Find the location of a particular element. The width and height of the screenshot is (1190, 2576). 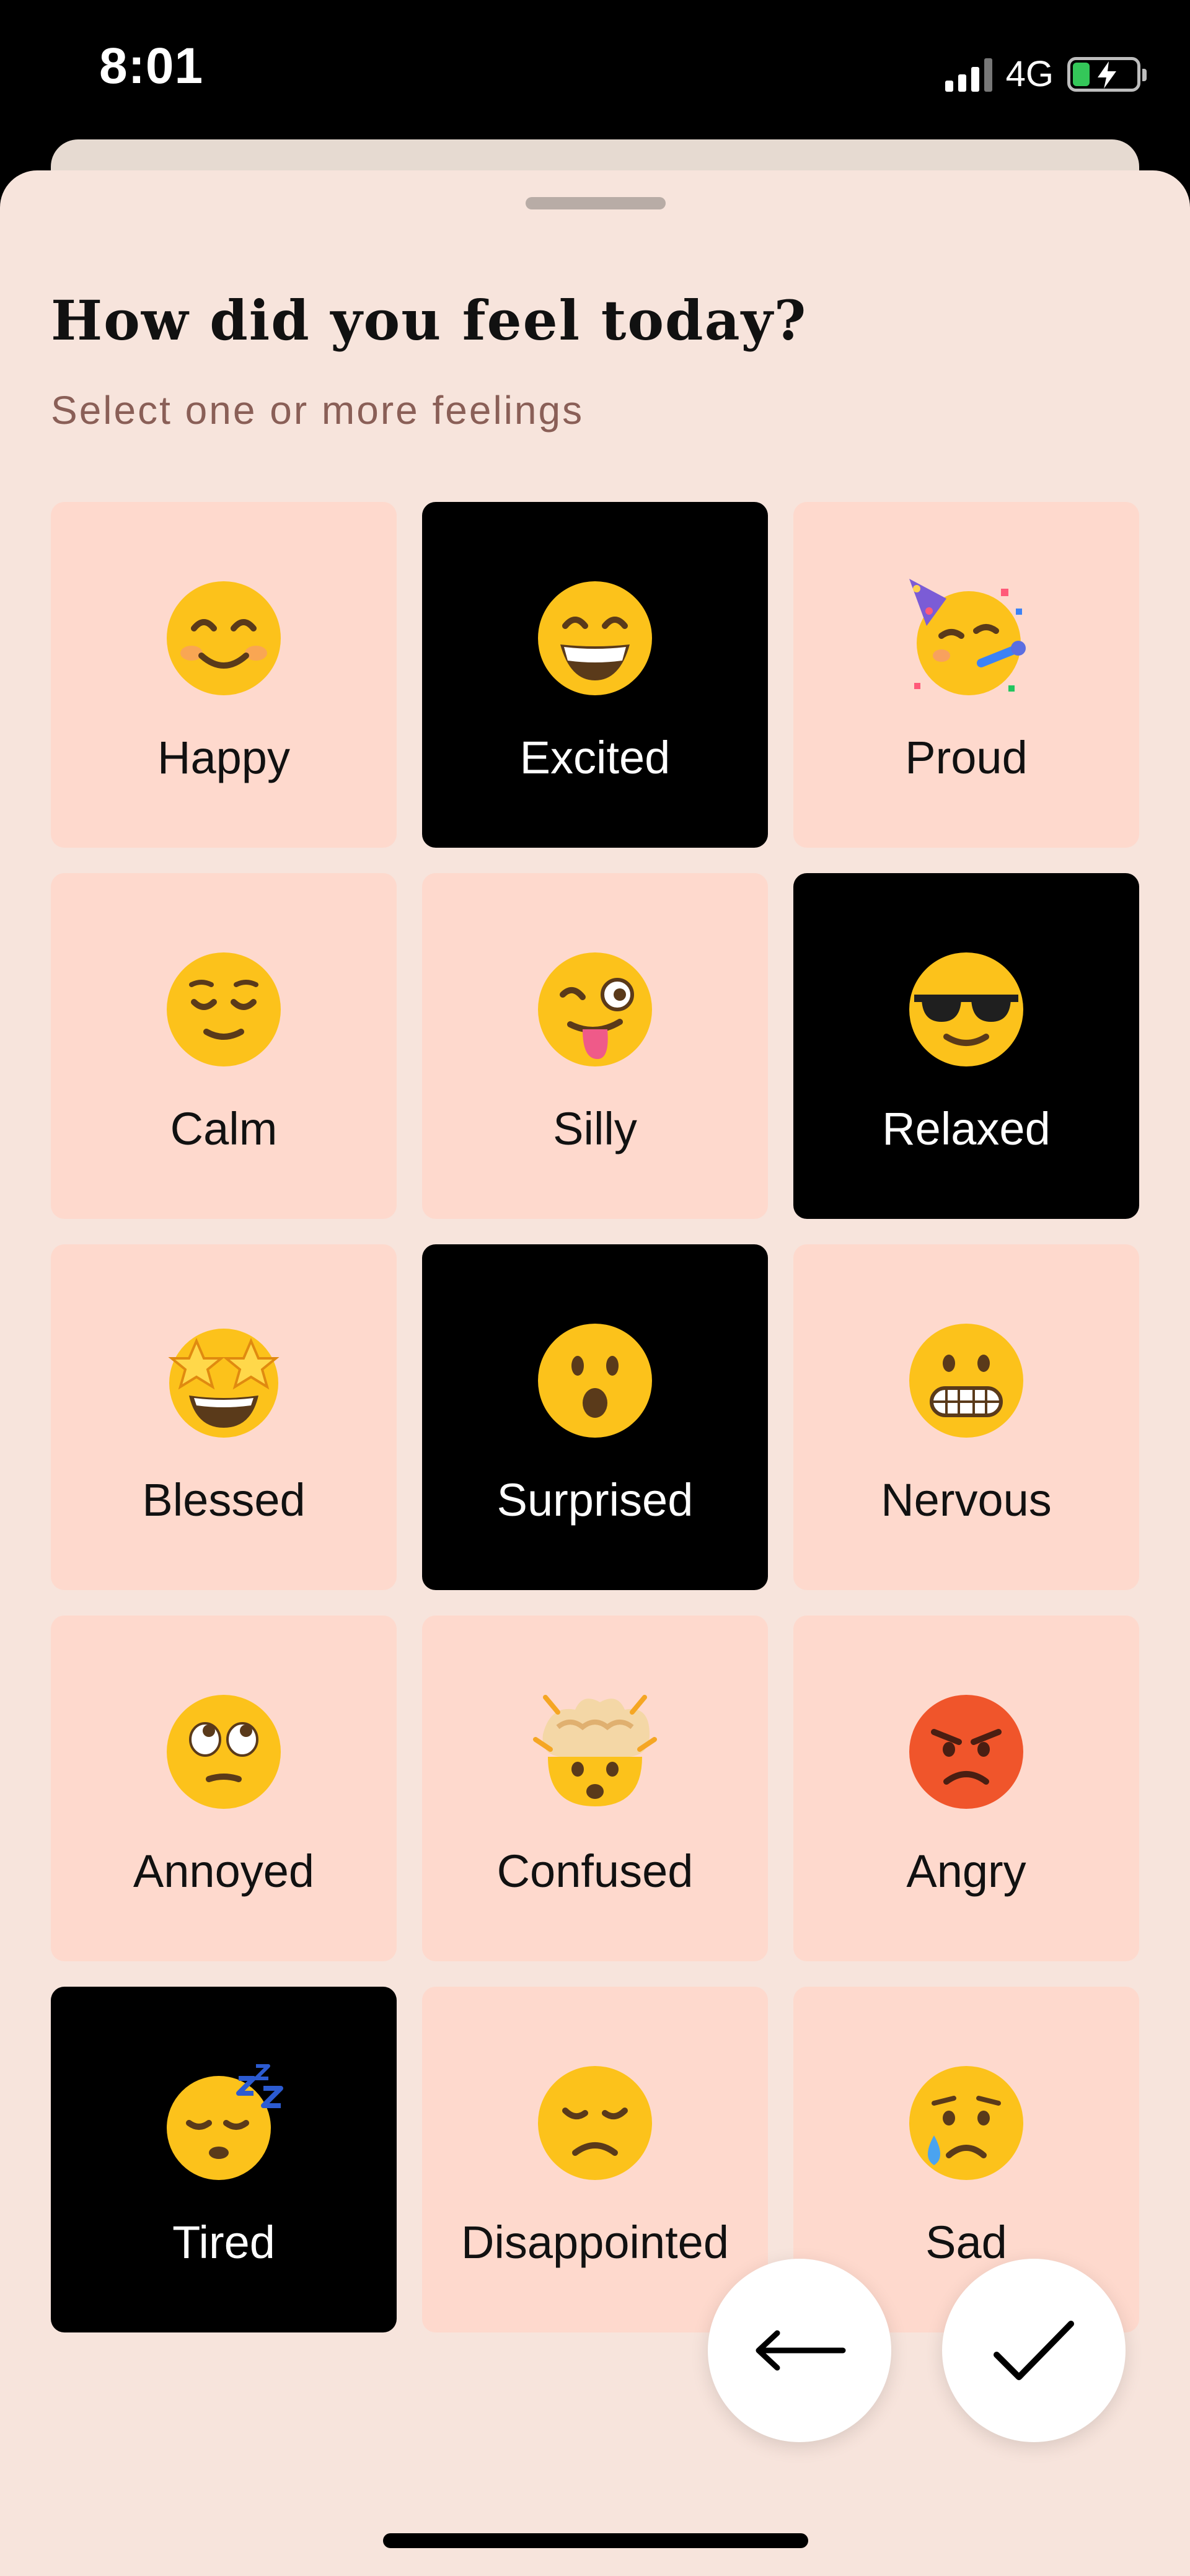

feeling-card-confused: Confused is located at coordinates (595, 1788).